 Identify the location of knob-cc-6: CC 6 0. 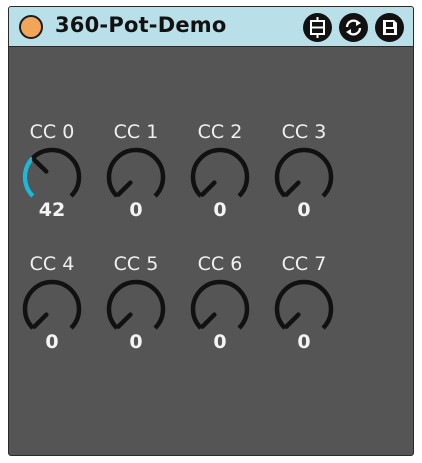
(220, 318).